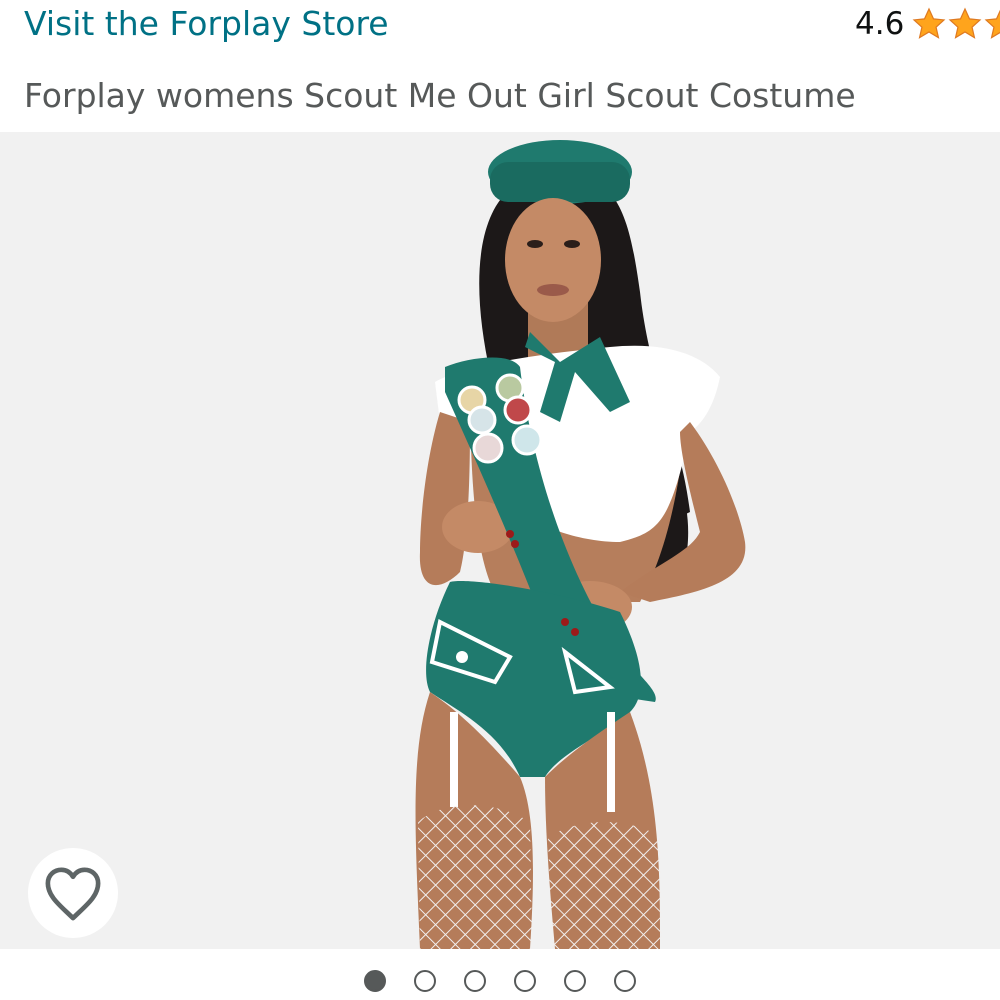 Image resolution: width=1000 pixels, height=1000 pixels. I want to click on image-pagination, so click(500, 981).